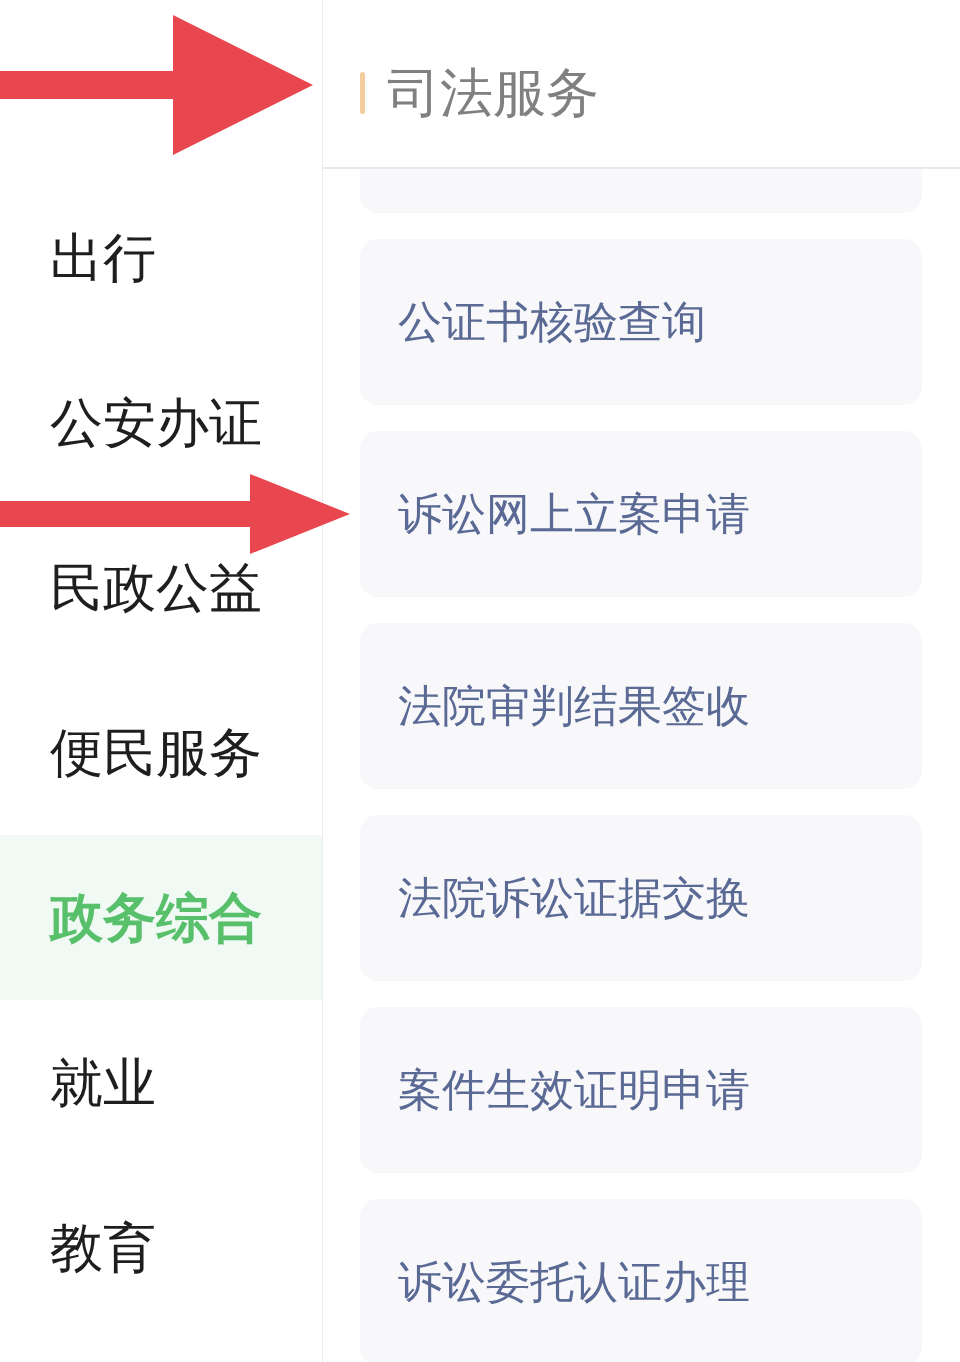  Describe the element at coordinates (156, 587) in the screenshot. I see `sidebar-item: 民政公益` at that location.